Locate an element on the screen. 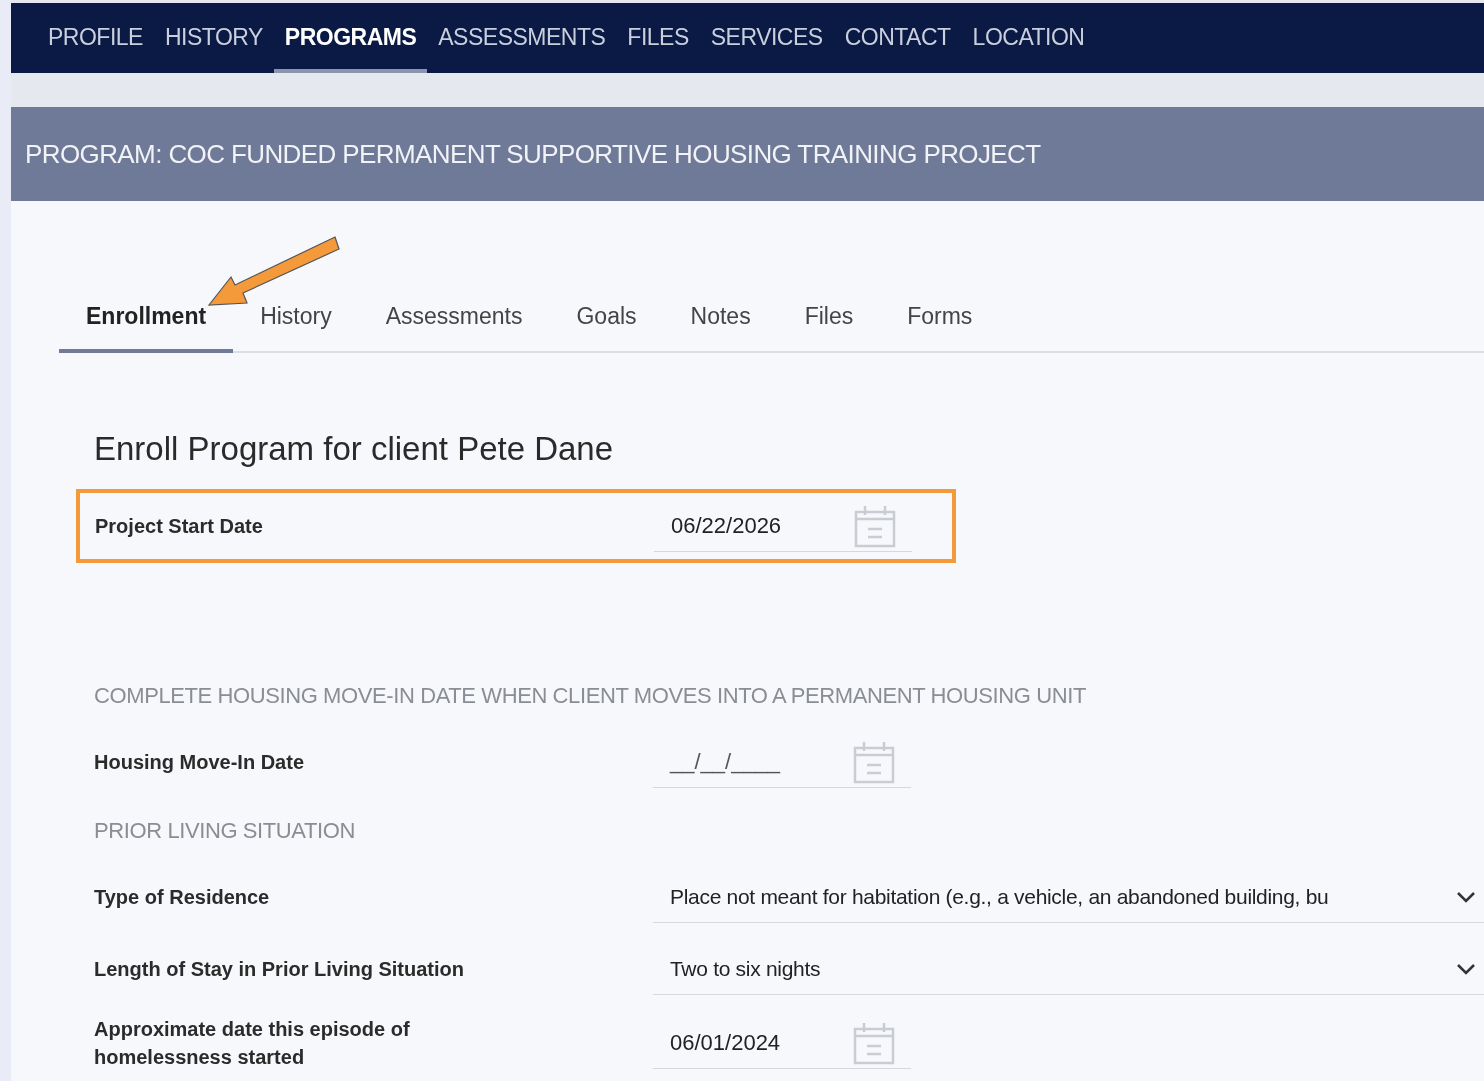 Image resolution: width=1484 pixels, height=1081 pixels. nav-tab: CONTACT is located at coordinates (897, 38).